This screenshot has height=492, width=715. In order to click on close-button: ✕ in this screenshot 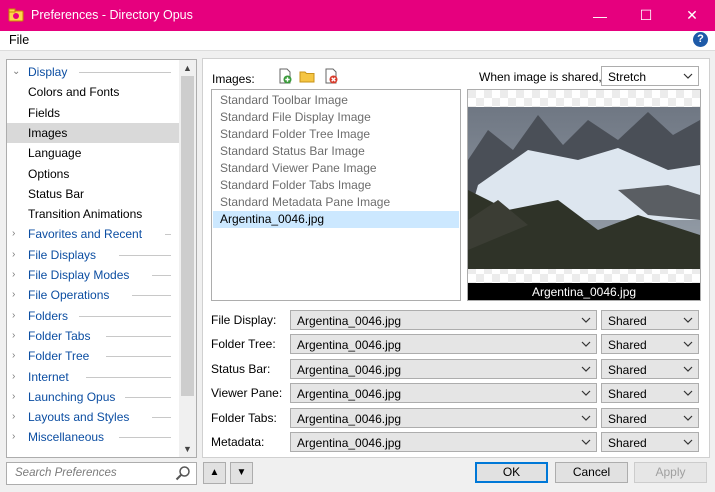, I will do `click(692, 15)`.